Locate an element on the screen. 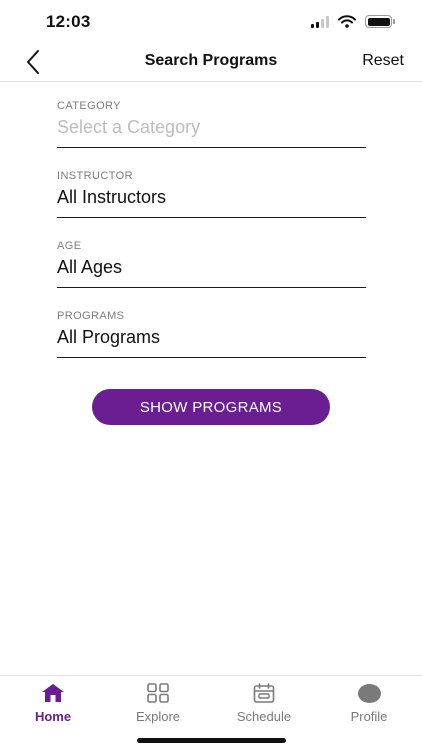 This screenshot has width=422, height=750. tab-home: Home is located at coordinates (53, 703).